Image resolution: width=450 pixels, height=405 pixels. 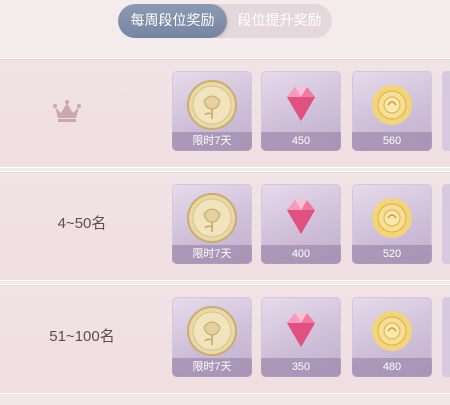 I want to click on reward-card: 520, so click(x=392, y=224).